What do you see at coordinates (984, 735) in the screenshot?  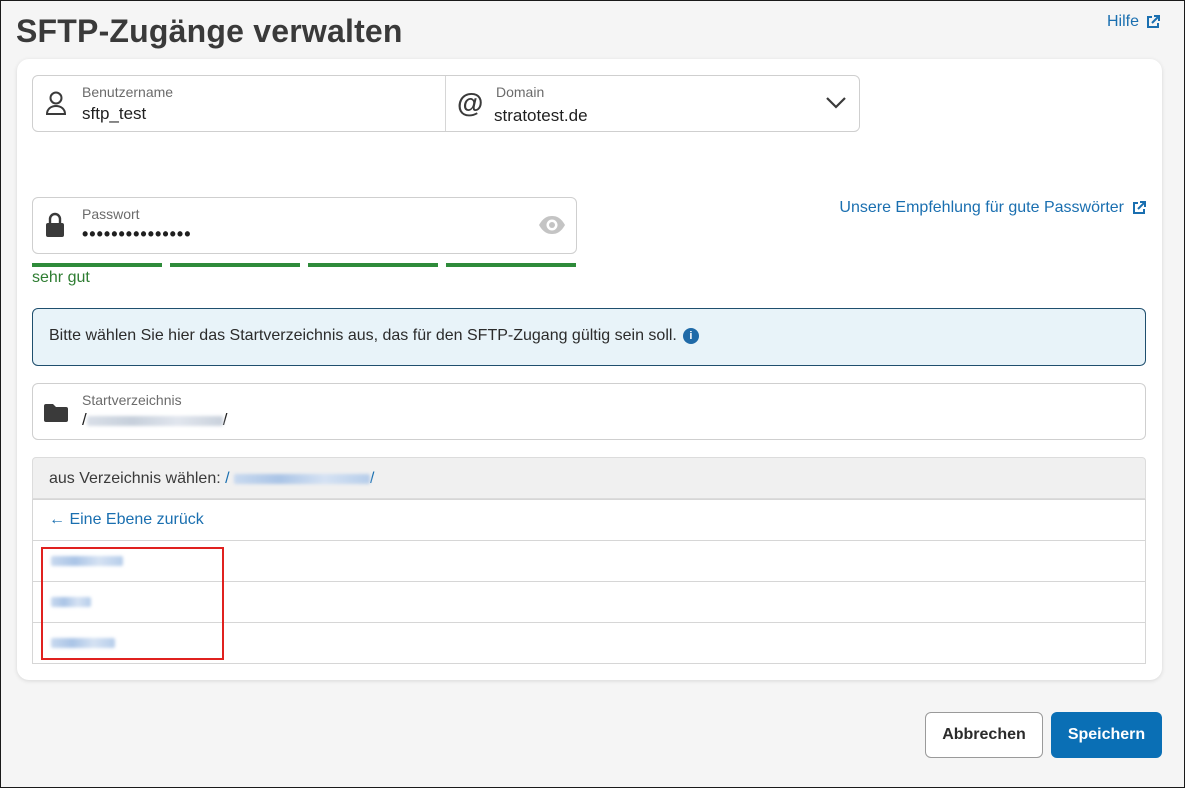 I see `cancel-button: Abbrechen` at bounding box center [984, 735].